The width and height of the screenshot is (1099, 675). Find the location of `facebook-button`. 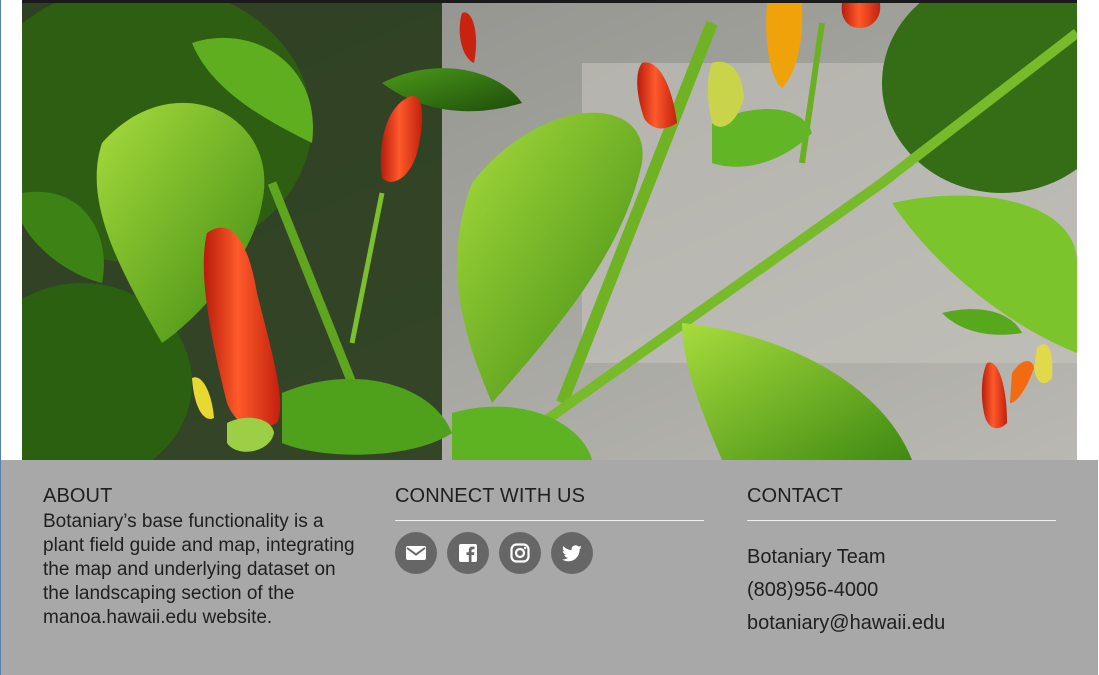

facebook-button is located at coordinates (468, 553).